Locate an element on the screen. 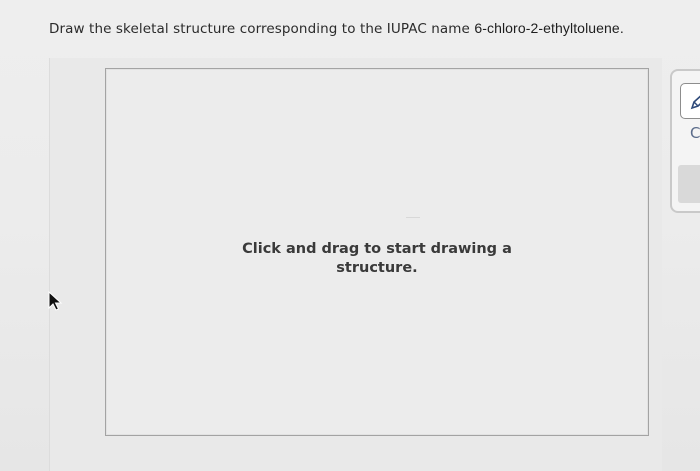 The height and width of the screenshot is (471, 700). tool-label: C is located at coordinates (695, 133).